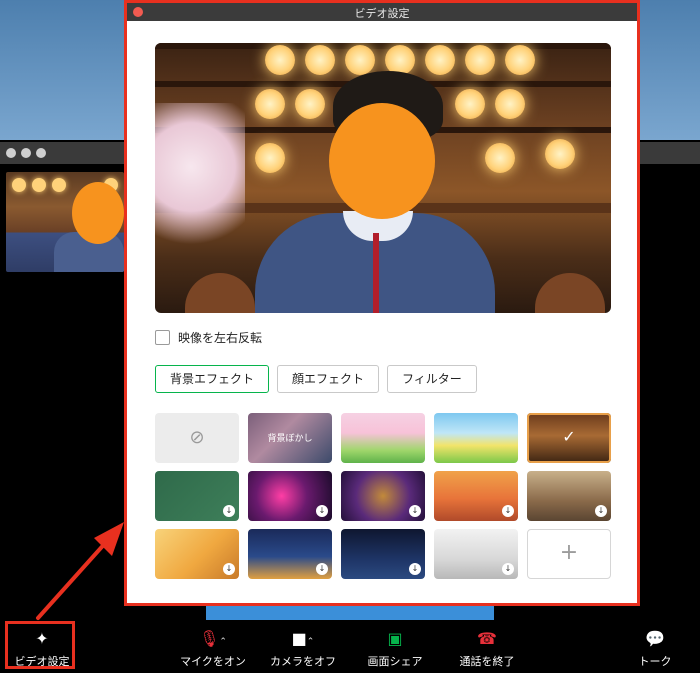  What do you see at coordinates (476, 438) in the screenshot?
I see `effect-meadow` at bounding box center [476, 438].